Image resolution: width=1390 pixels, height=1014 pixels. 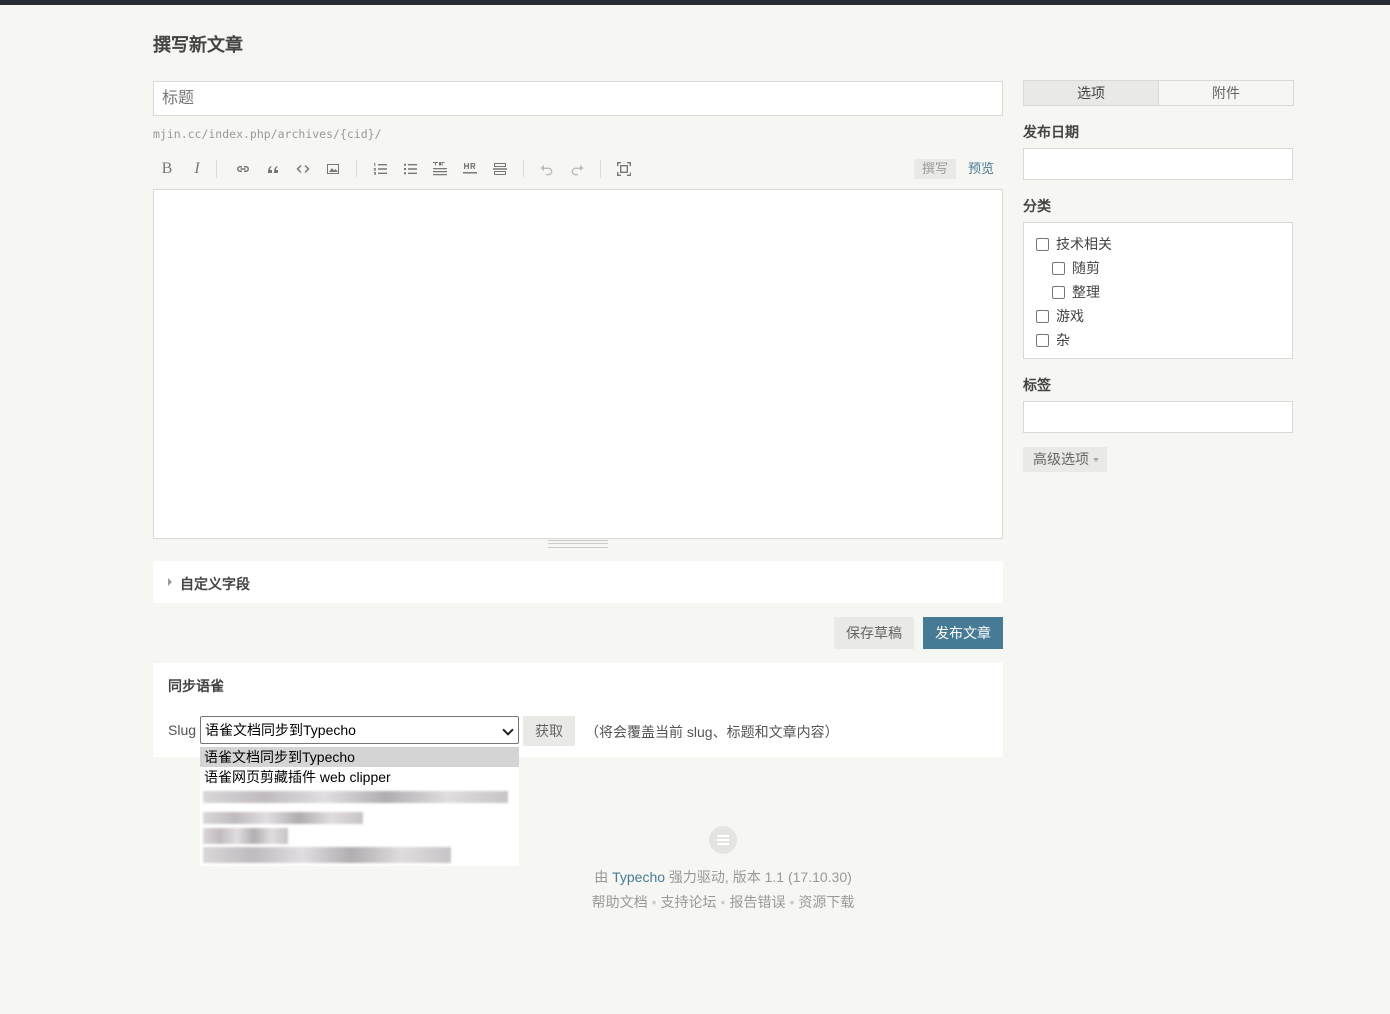 What do you see at coordinates (359, 730) in the screenshot?
I see `slug-select: 语雀文档同步到Typecho` at bounding box center [359, 730].